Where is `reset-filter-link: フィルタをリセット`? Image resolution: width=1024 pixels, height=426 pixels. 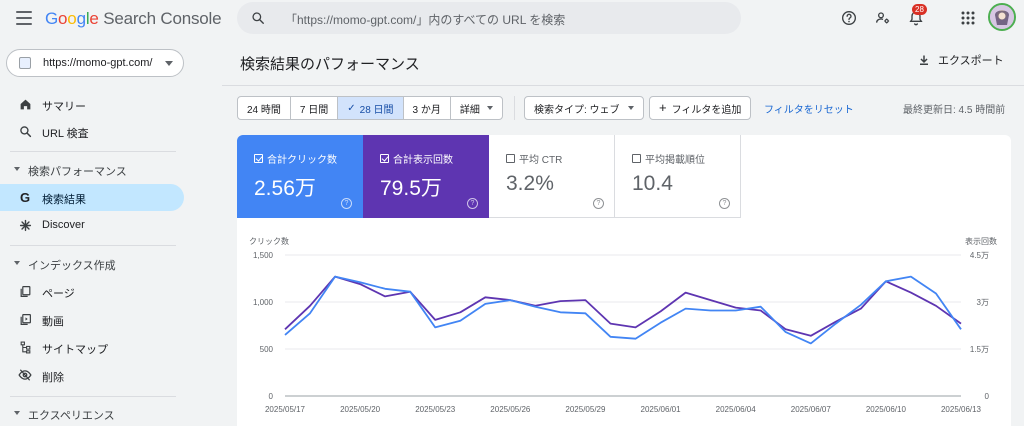 reset-filter-link: フィルタをリセット is located at coordinates (809, 108).